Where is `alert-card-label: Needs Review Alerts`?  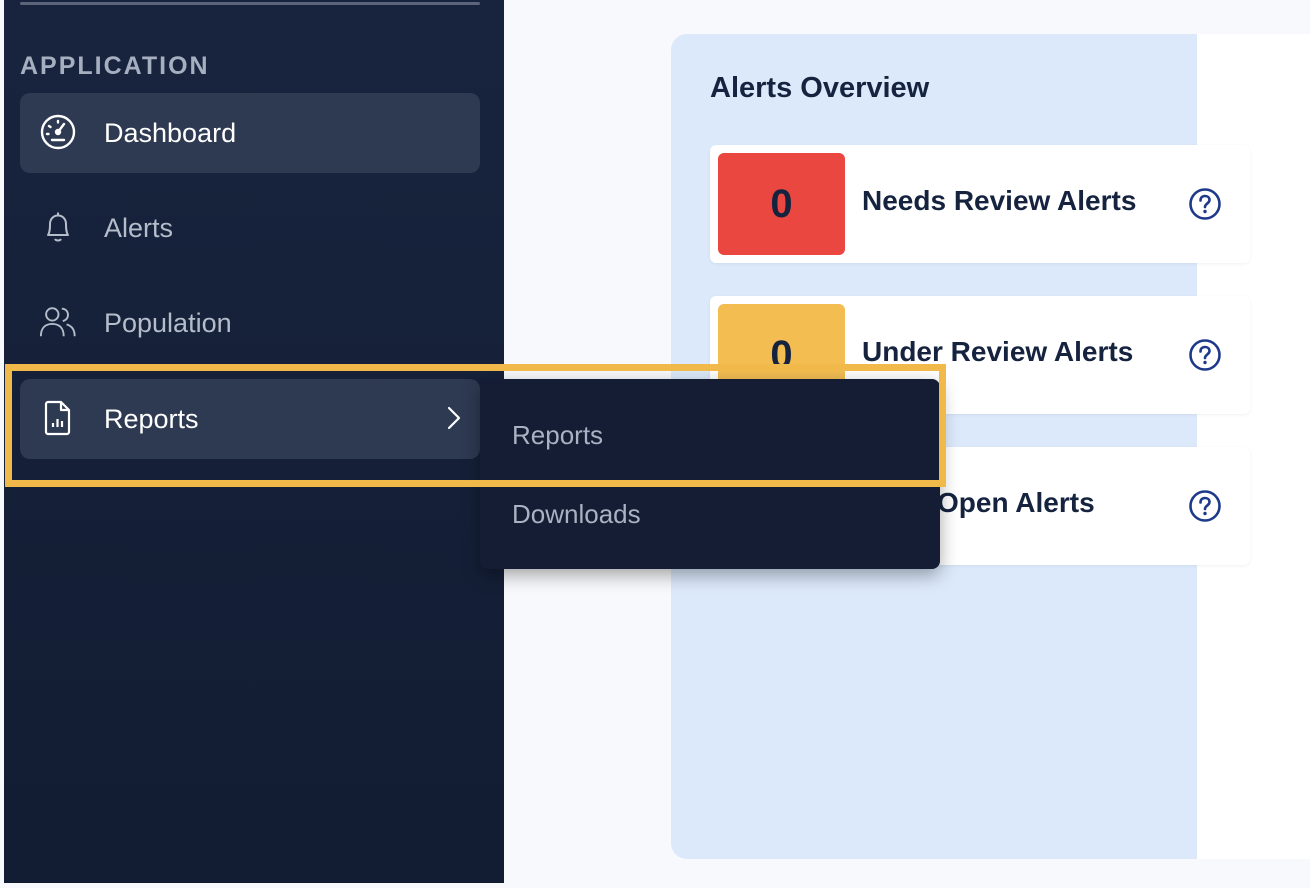 alert-card-label: Needs Review Alerts is located at coordinates (999, 200).